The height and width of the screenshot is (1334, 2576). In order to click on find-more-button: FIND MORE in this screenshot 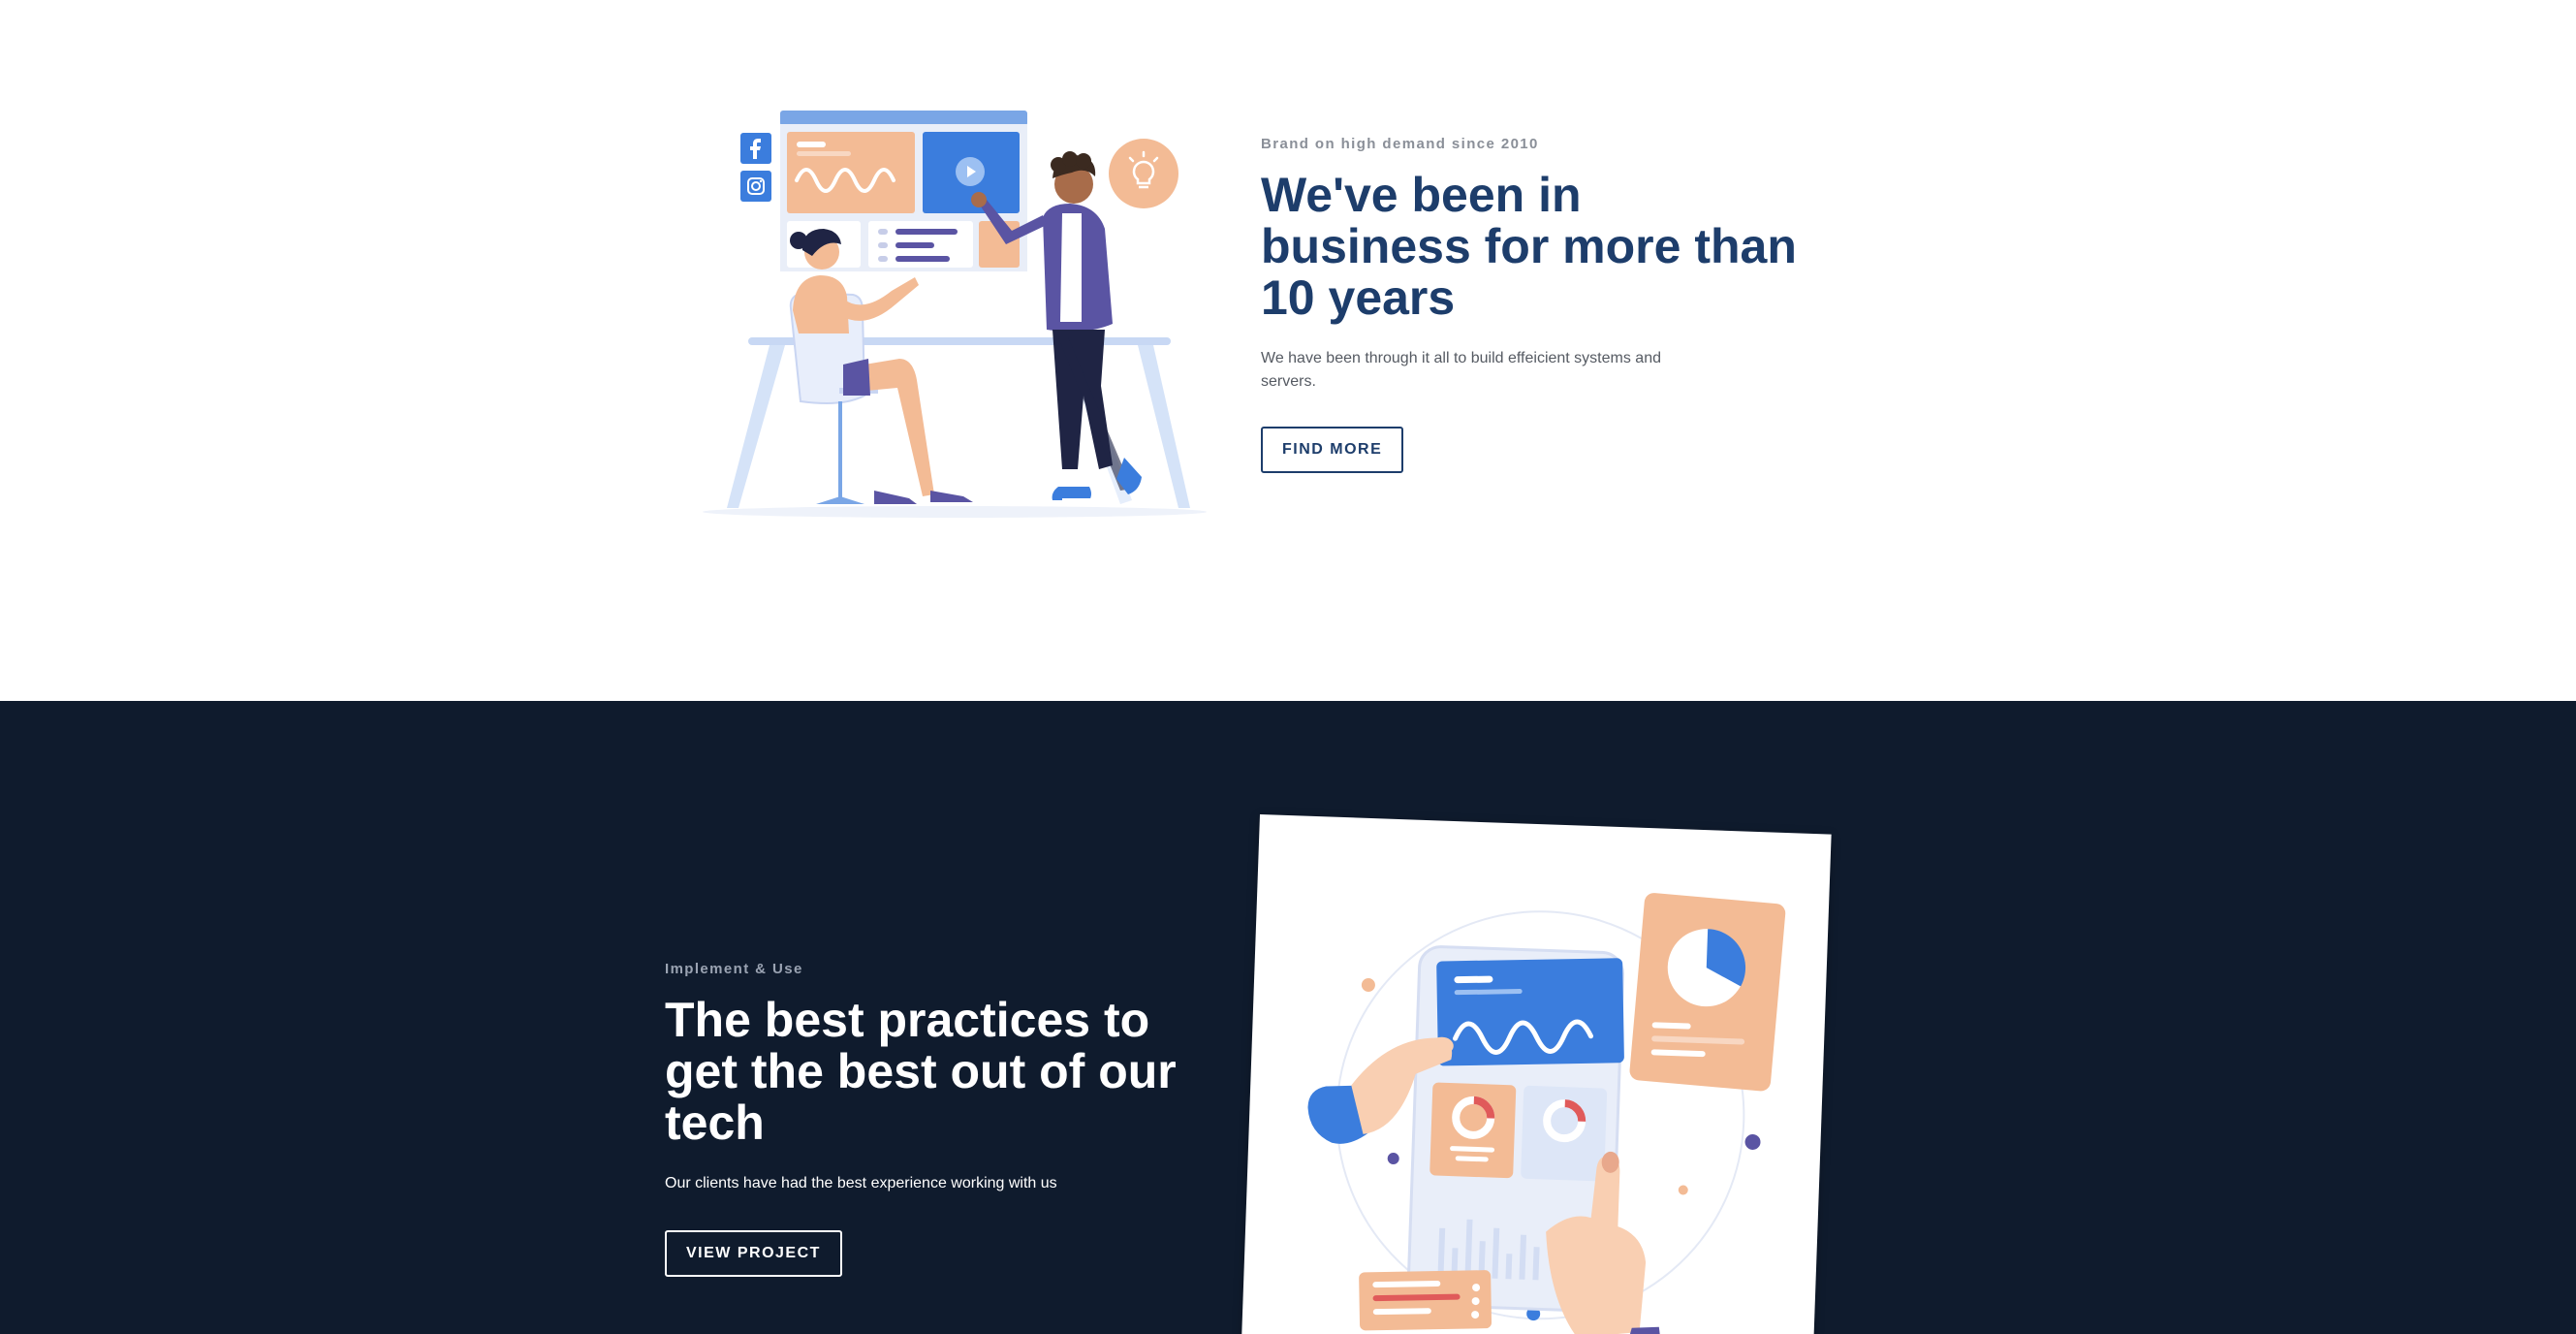, I will do `click(1332, 450)`.